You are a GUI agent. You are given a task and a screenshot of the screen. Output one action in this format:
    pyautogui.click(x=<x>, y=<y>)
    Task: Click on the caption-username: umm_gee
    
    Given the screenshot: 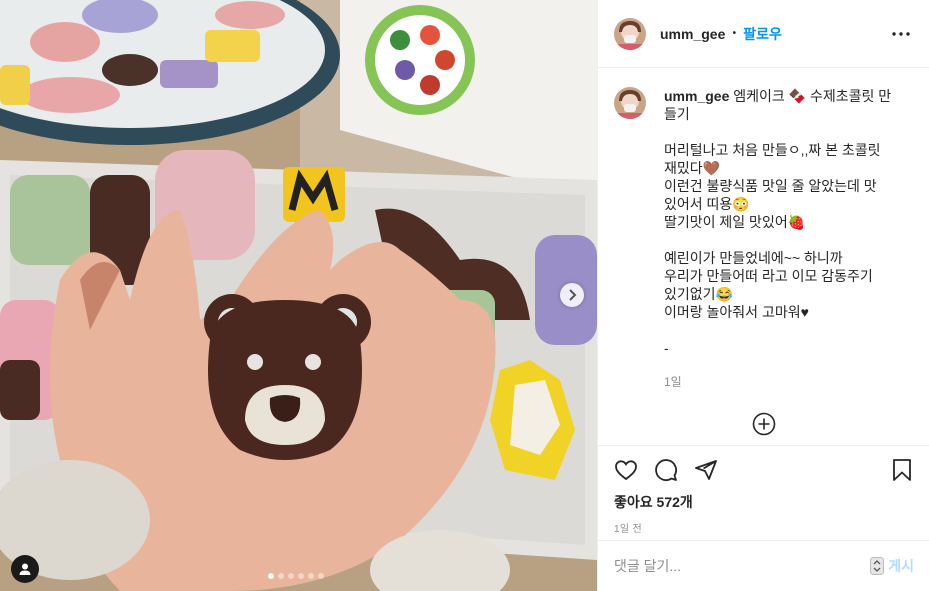 What is the action you would take?
    pyautogui.click(x=696, y=96)
    